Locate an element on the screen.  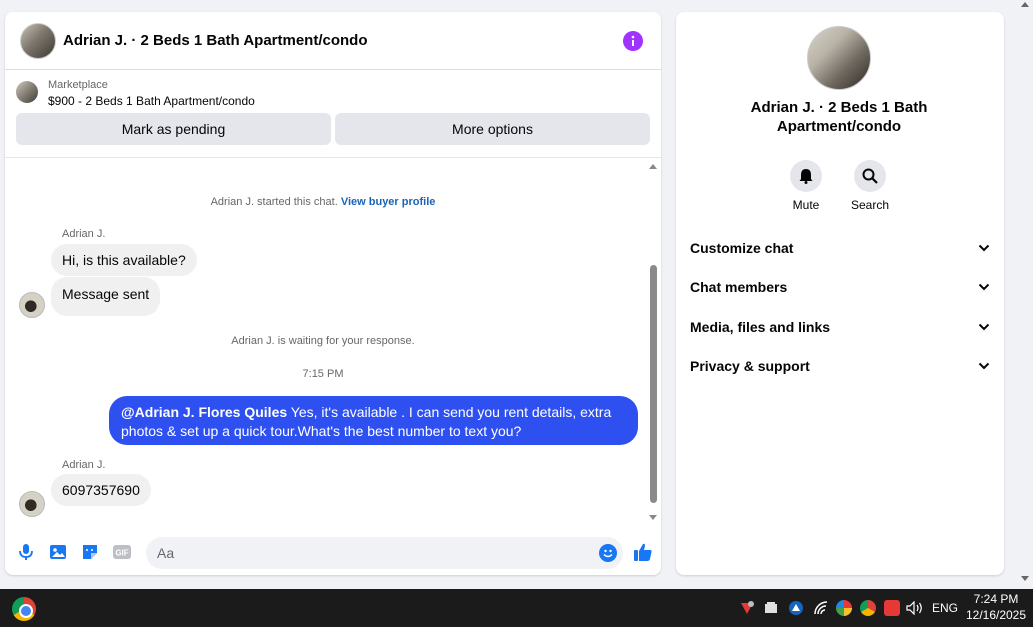
clock-date: 12/16/2025 is located at coordinates (996, 615).